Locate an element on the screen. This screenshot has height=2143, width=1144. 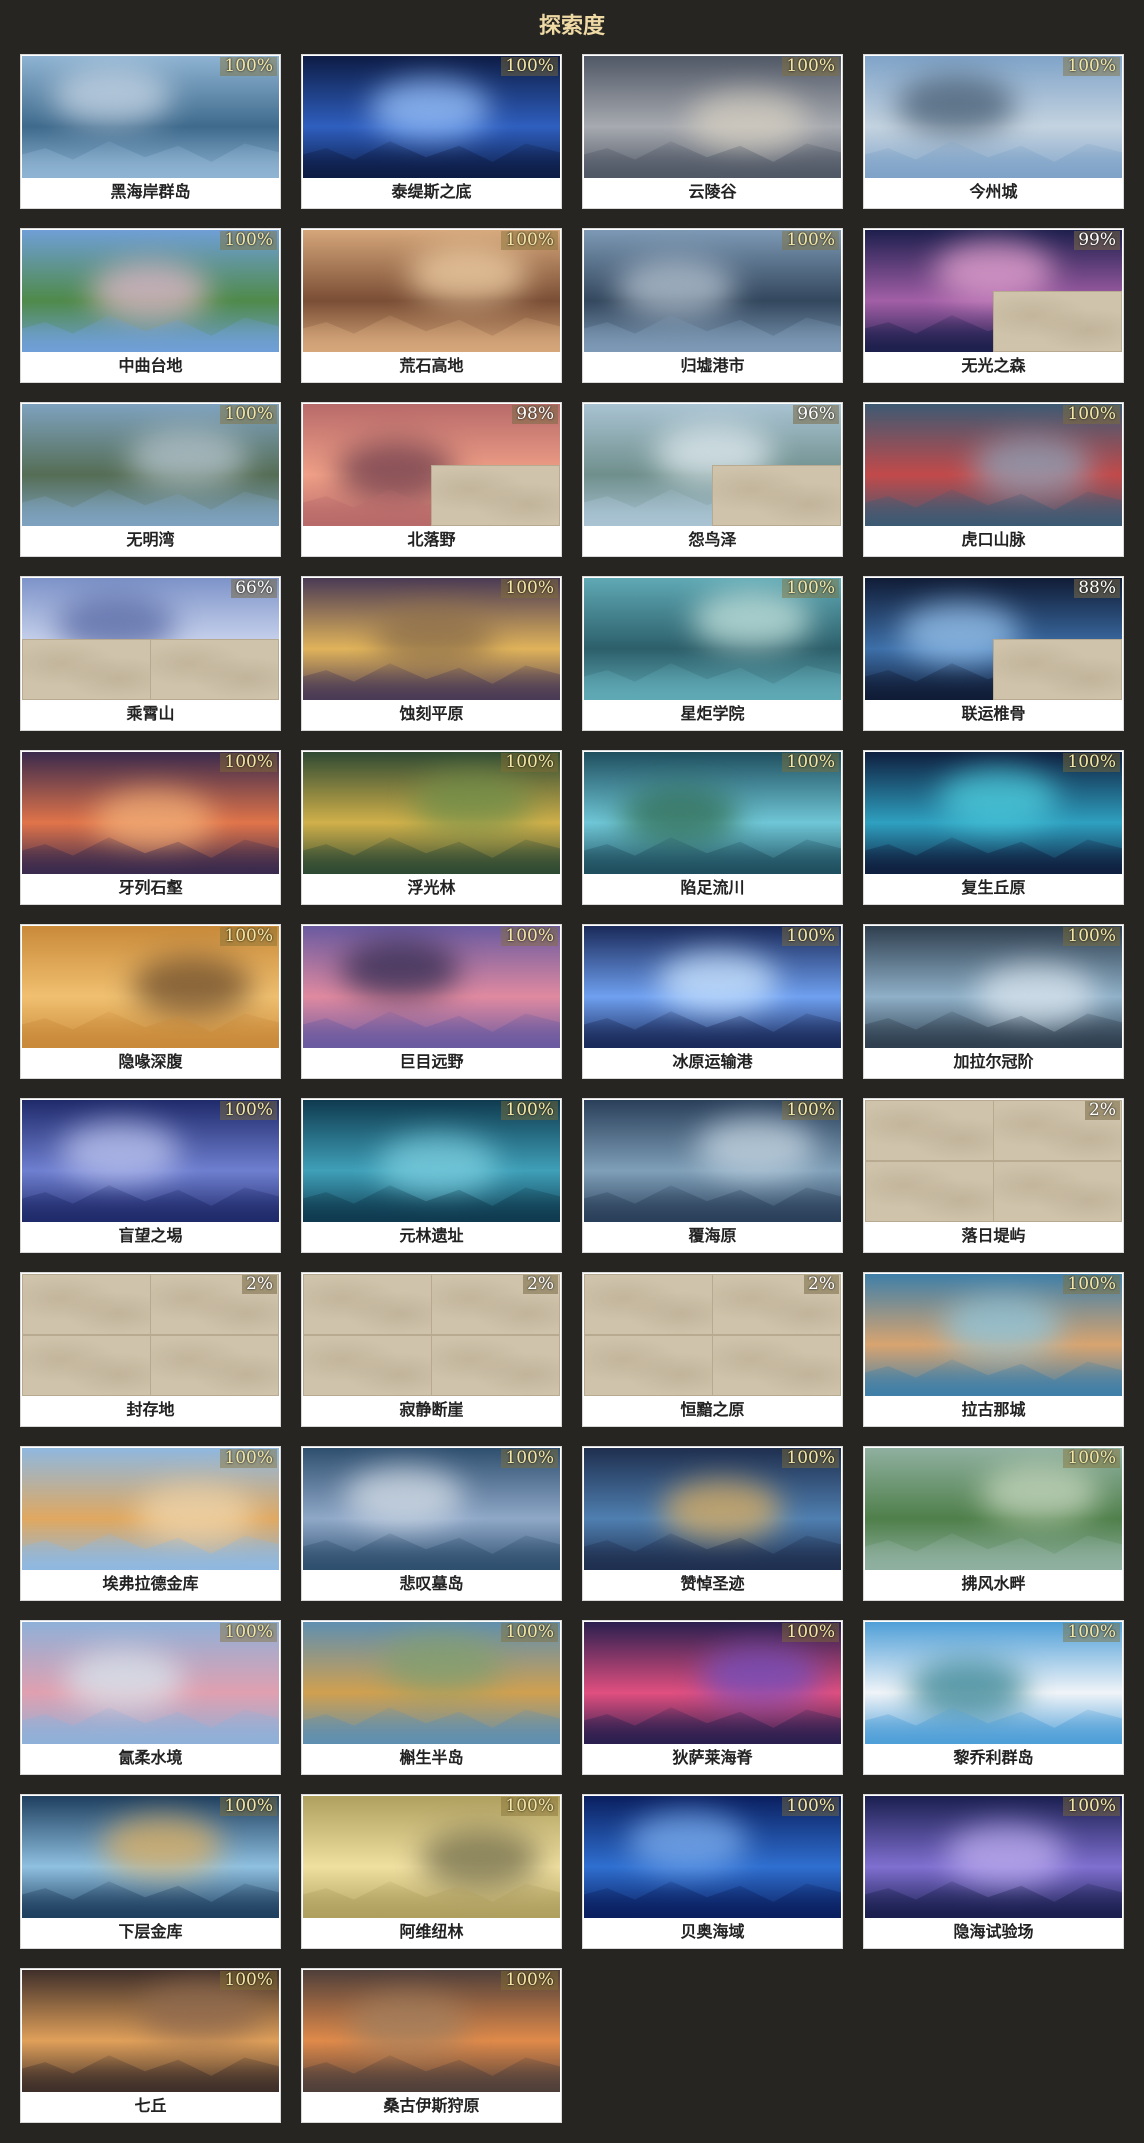
region-name: 虎口山脉 is located at coordinates (993, 539).